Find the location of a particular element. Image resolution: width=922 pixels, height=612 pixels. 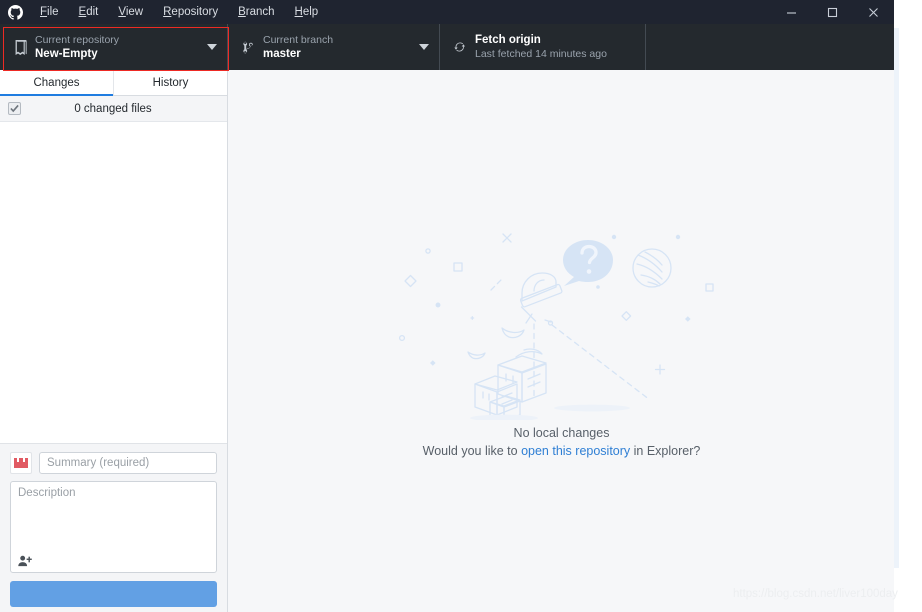

tab-history: History is located at coordinates (170, 82).